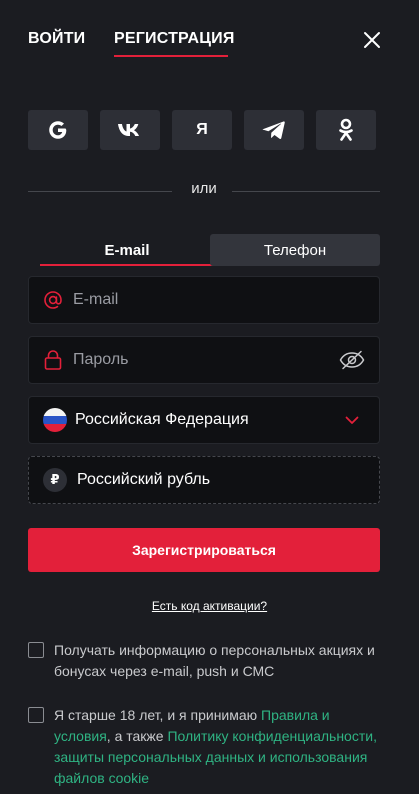  What do you see at coordinates (137, 736) in the screenshot?
I see `age-consent-middle: , а также` at bounding box center [137, 736].